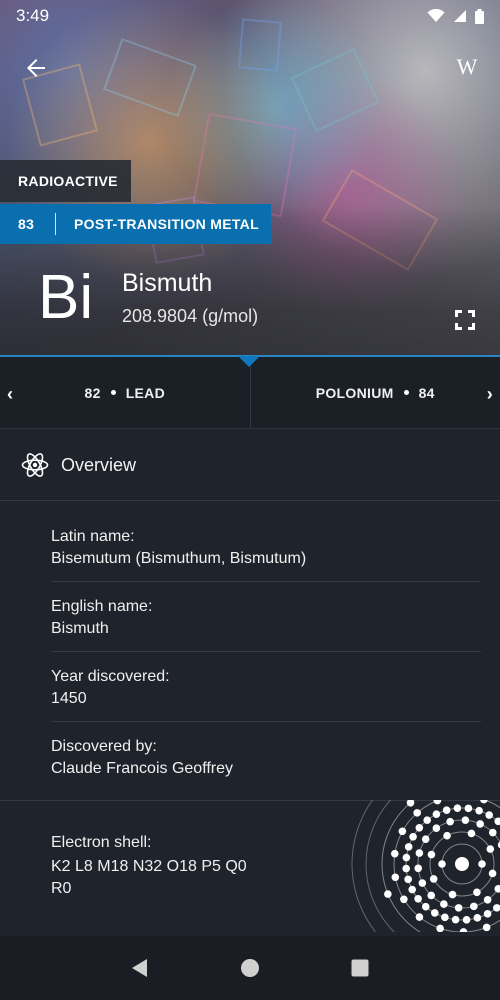  What do you see at coordinates (479, 16) in the screenshot?
I see `battery-icon` at bounding box center [479, 16].